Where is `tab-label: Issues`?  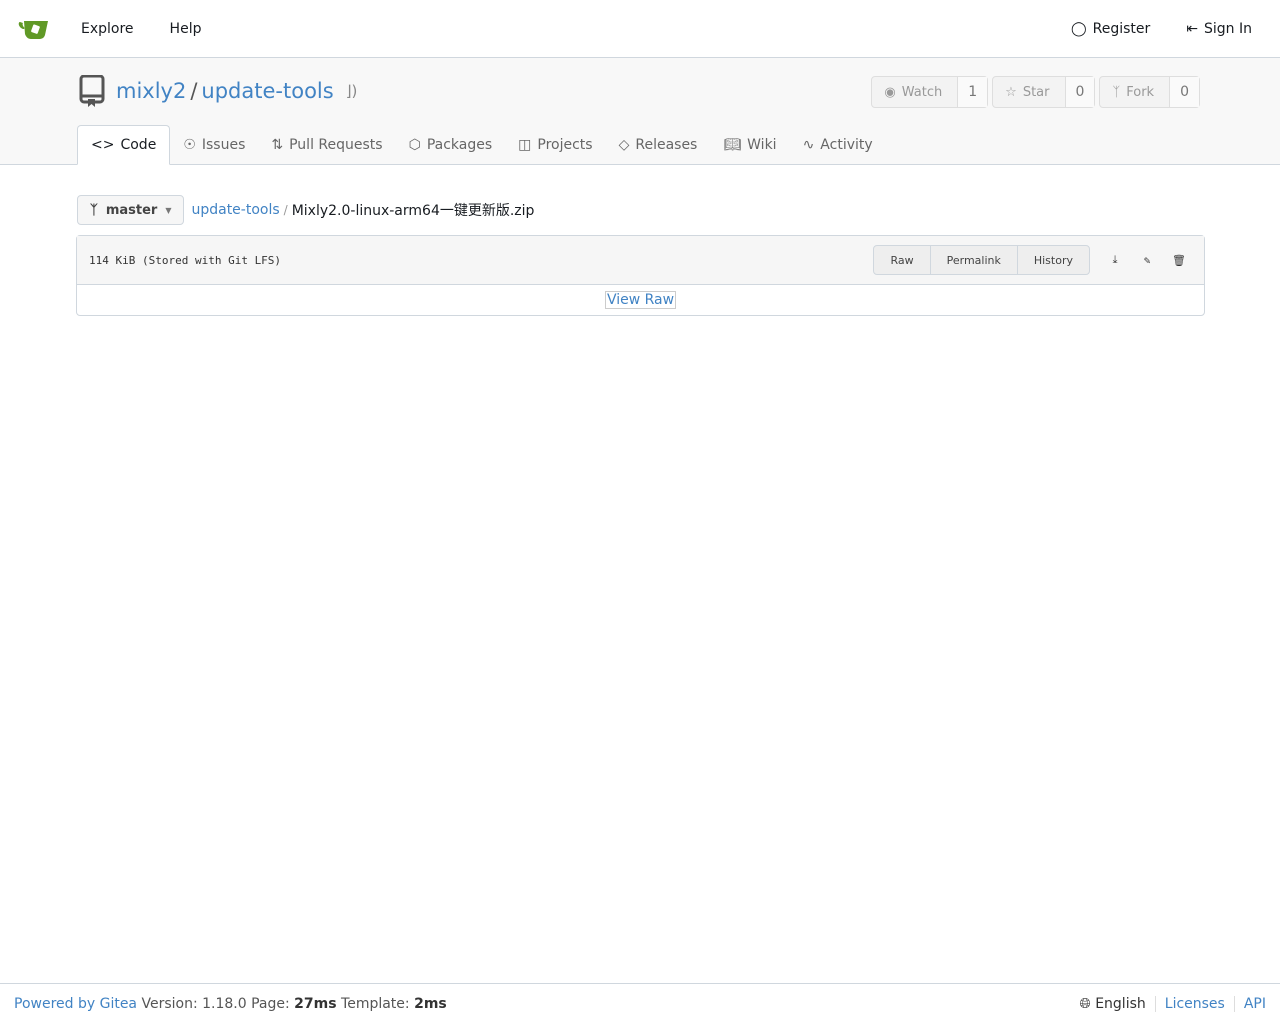 tab-label: Issues is located at coordinates (223, 145).